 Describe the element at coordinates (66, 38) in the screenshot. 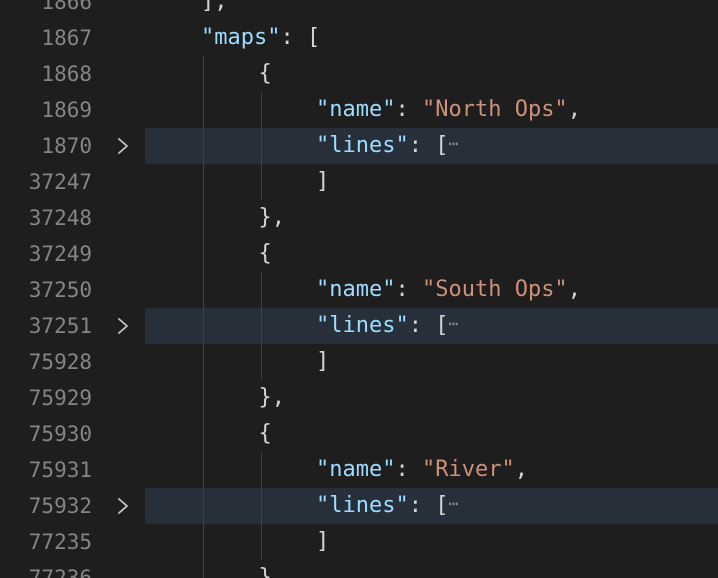

I see `line-number: 1867` at that location.